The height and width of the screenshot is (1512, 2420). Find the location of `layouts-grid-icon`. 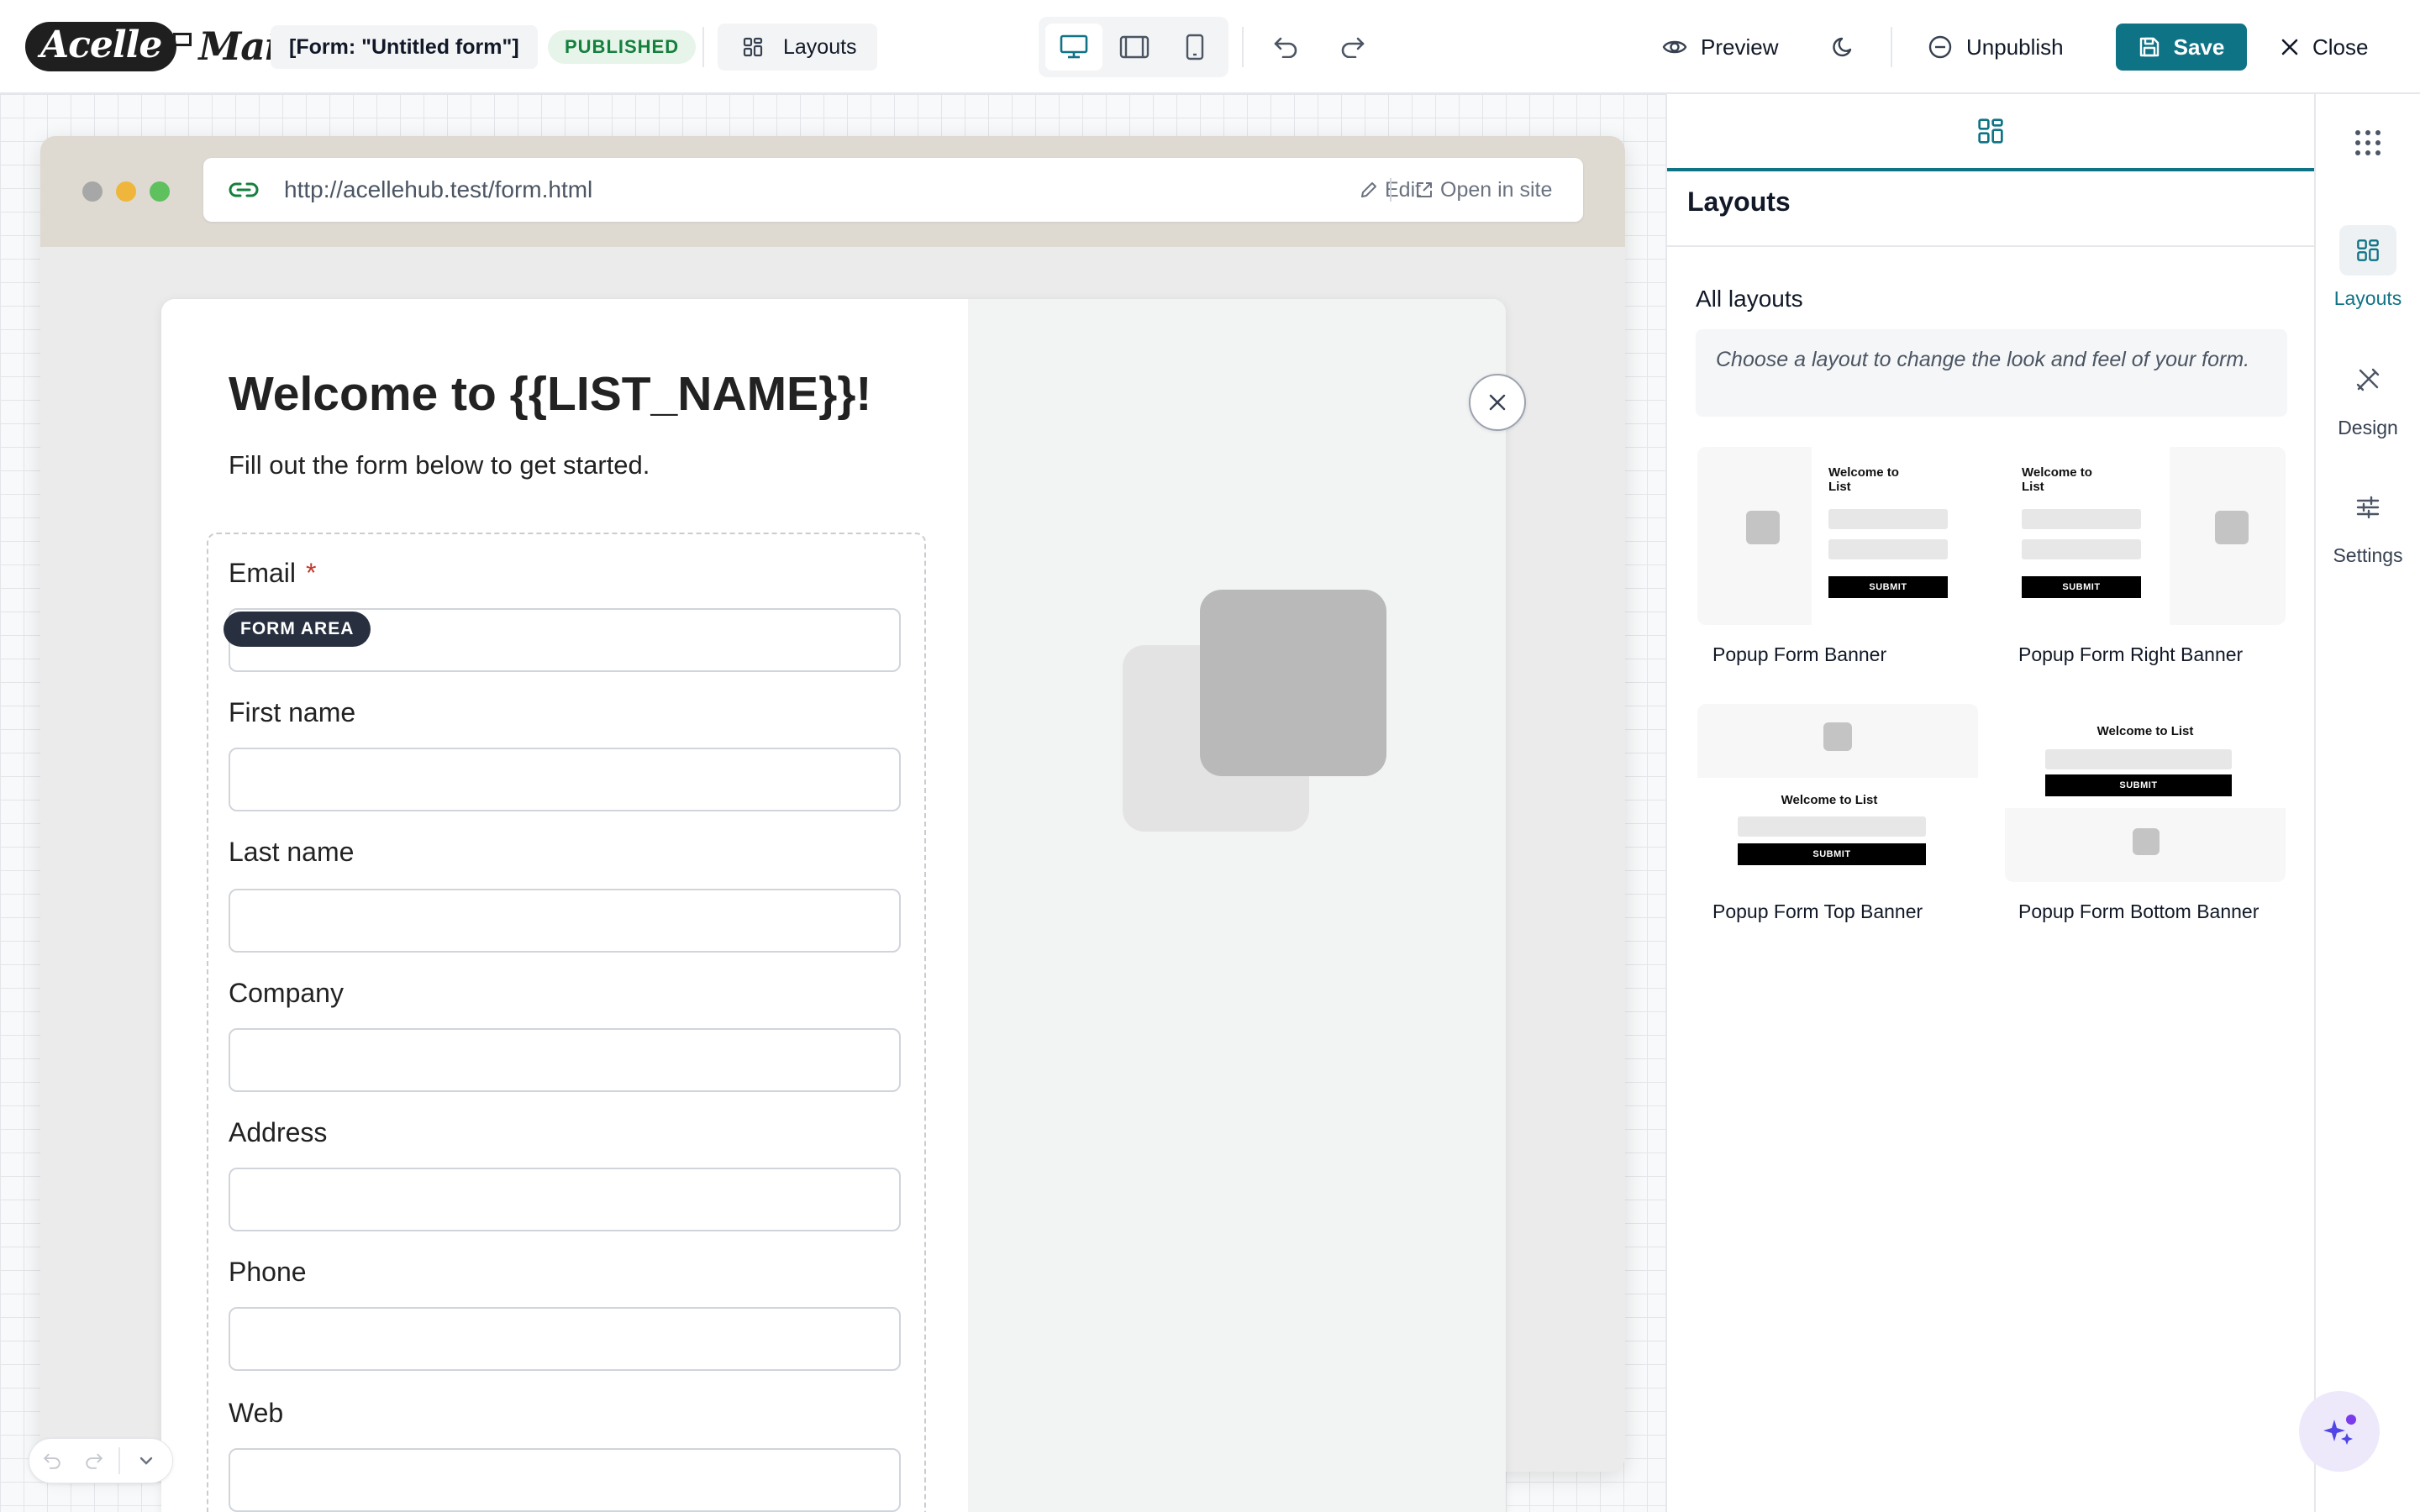

layouts-grid-icon is located at coordinates (753, 47).